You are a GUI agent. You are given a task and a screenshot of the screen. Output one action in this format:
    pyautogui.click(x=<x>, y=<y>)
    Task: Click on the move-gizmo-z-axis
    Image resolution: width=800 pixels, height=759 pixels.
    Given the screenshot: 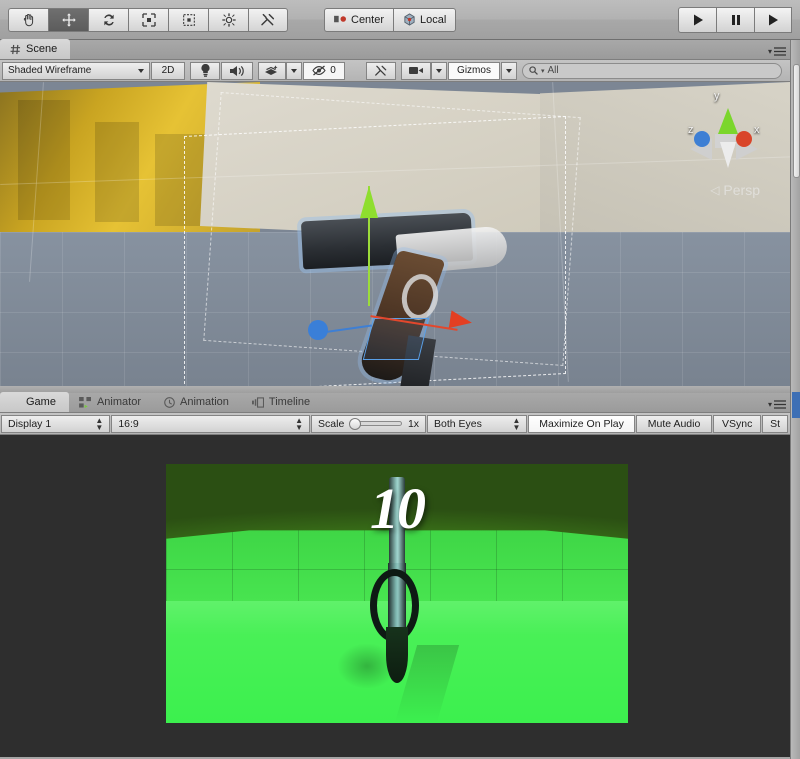 What is the action you would take?
    pyautogui.click(x=347, y=329)
    